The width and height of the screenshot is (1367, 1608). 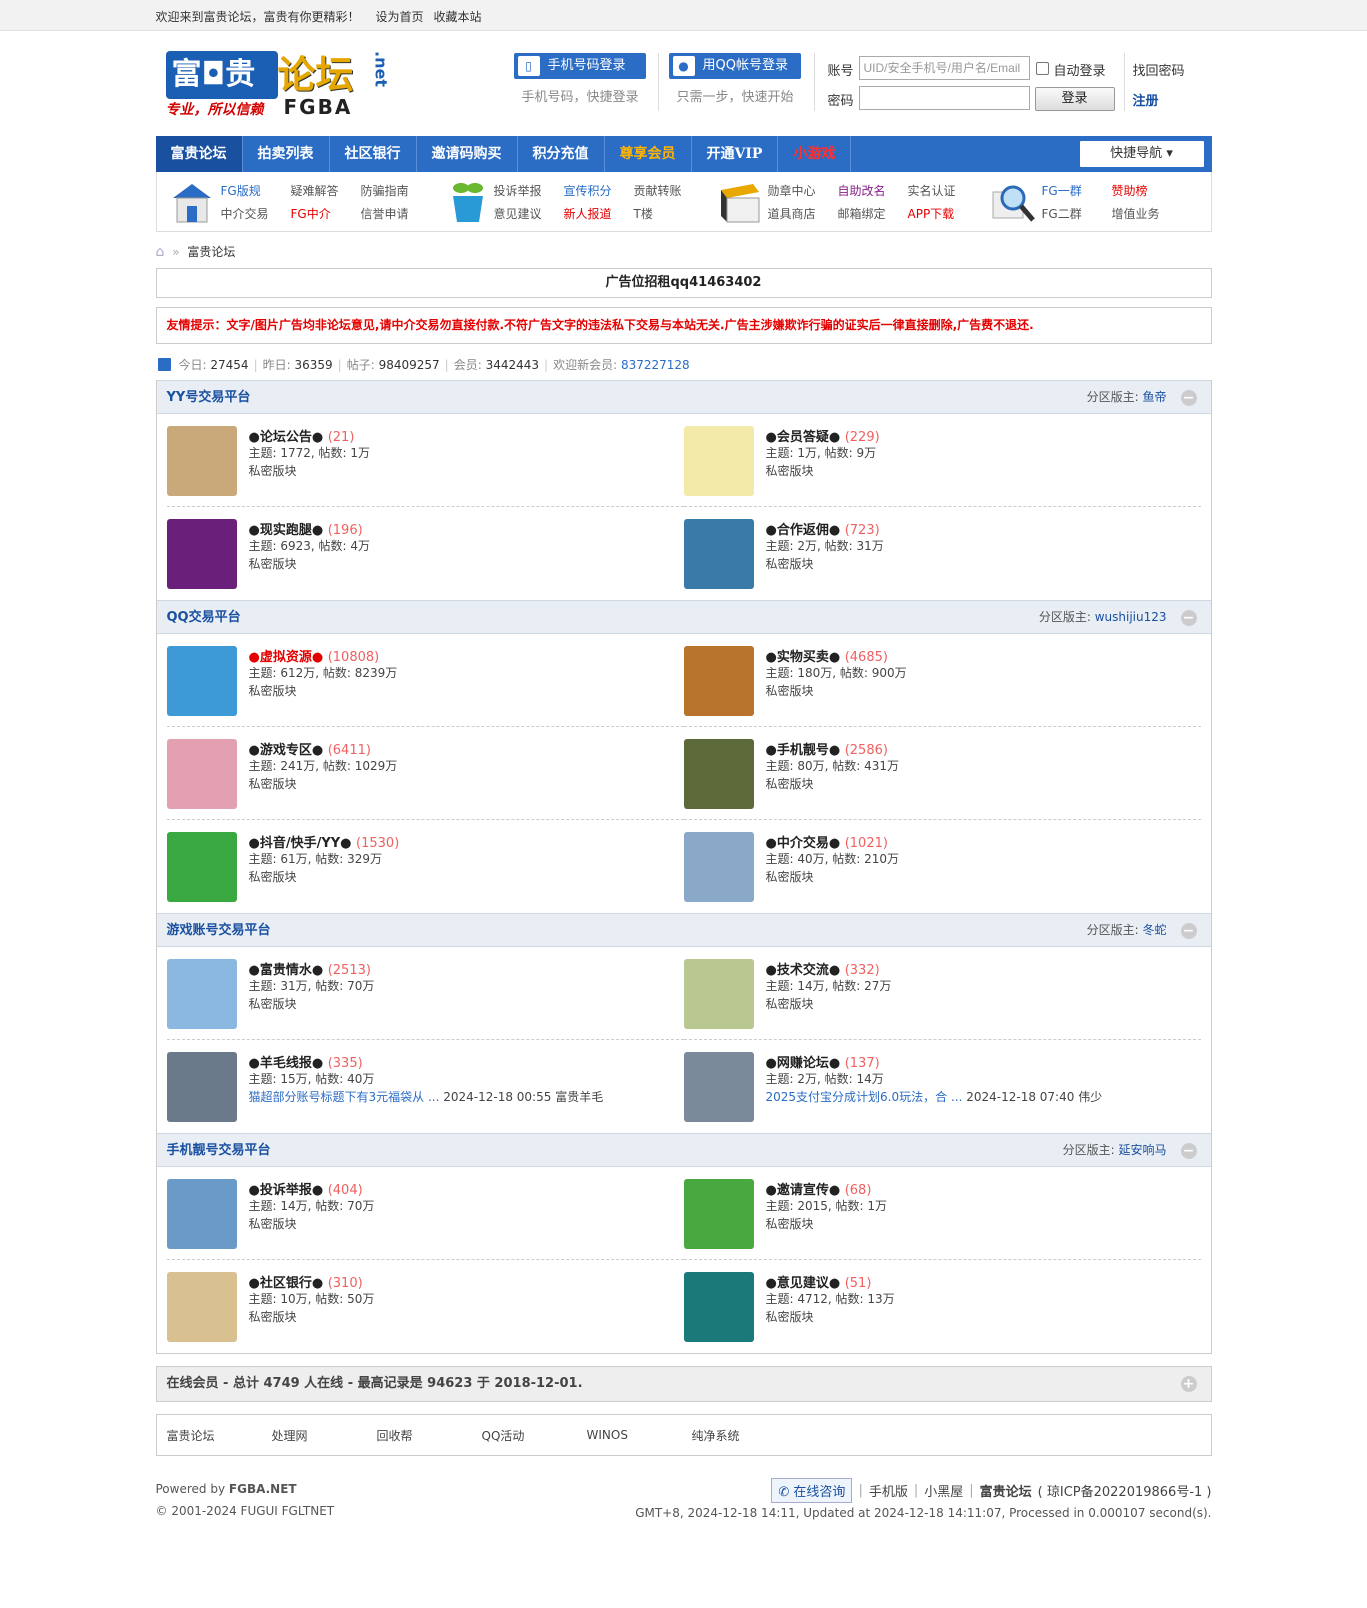 What do you see at coordinates (803, 1283) in the screenshot?
I see `forum-title: ●意见建议●` at bounding box center [803, 1283].